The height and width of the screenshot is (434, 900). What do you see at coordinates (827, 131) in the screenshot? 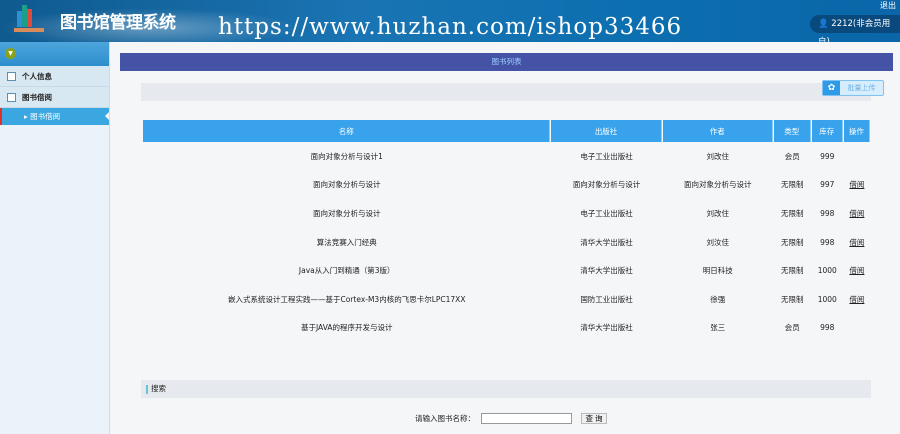
I see `column-header: 库存` at bounding box center [827, 131].